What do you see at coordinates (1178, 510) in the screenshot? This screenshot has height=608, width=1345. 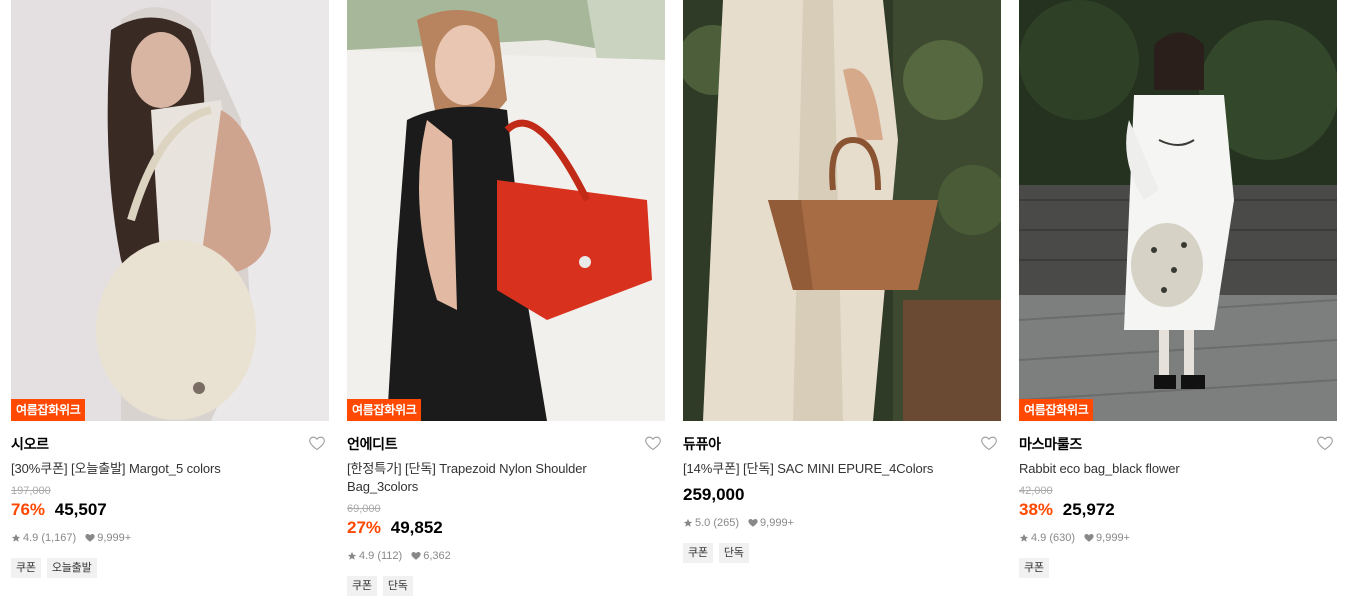 I see `price-row: 38% 25,972` at bounding box center [1178, 510].